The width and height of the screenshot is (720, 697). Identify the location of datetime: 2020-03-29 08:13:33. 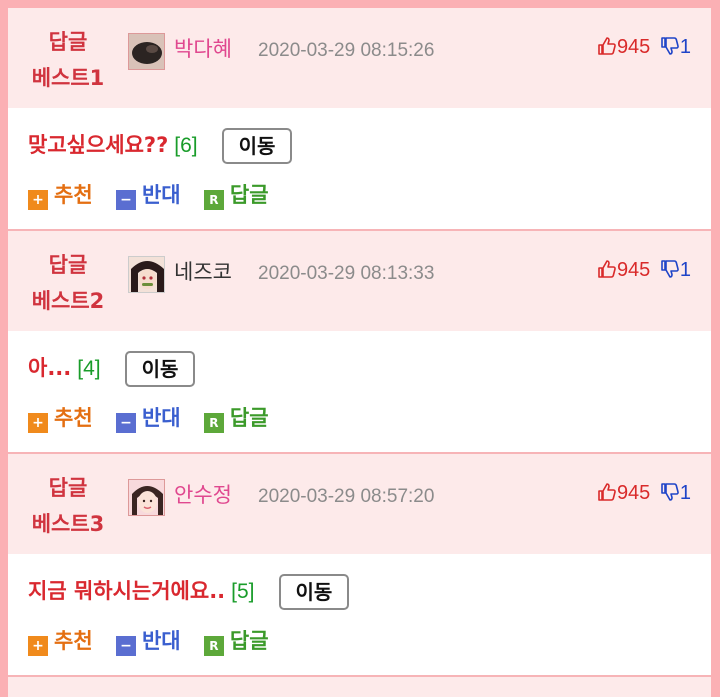
(346, 273).